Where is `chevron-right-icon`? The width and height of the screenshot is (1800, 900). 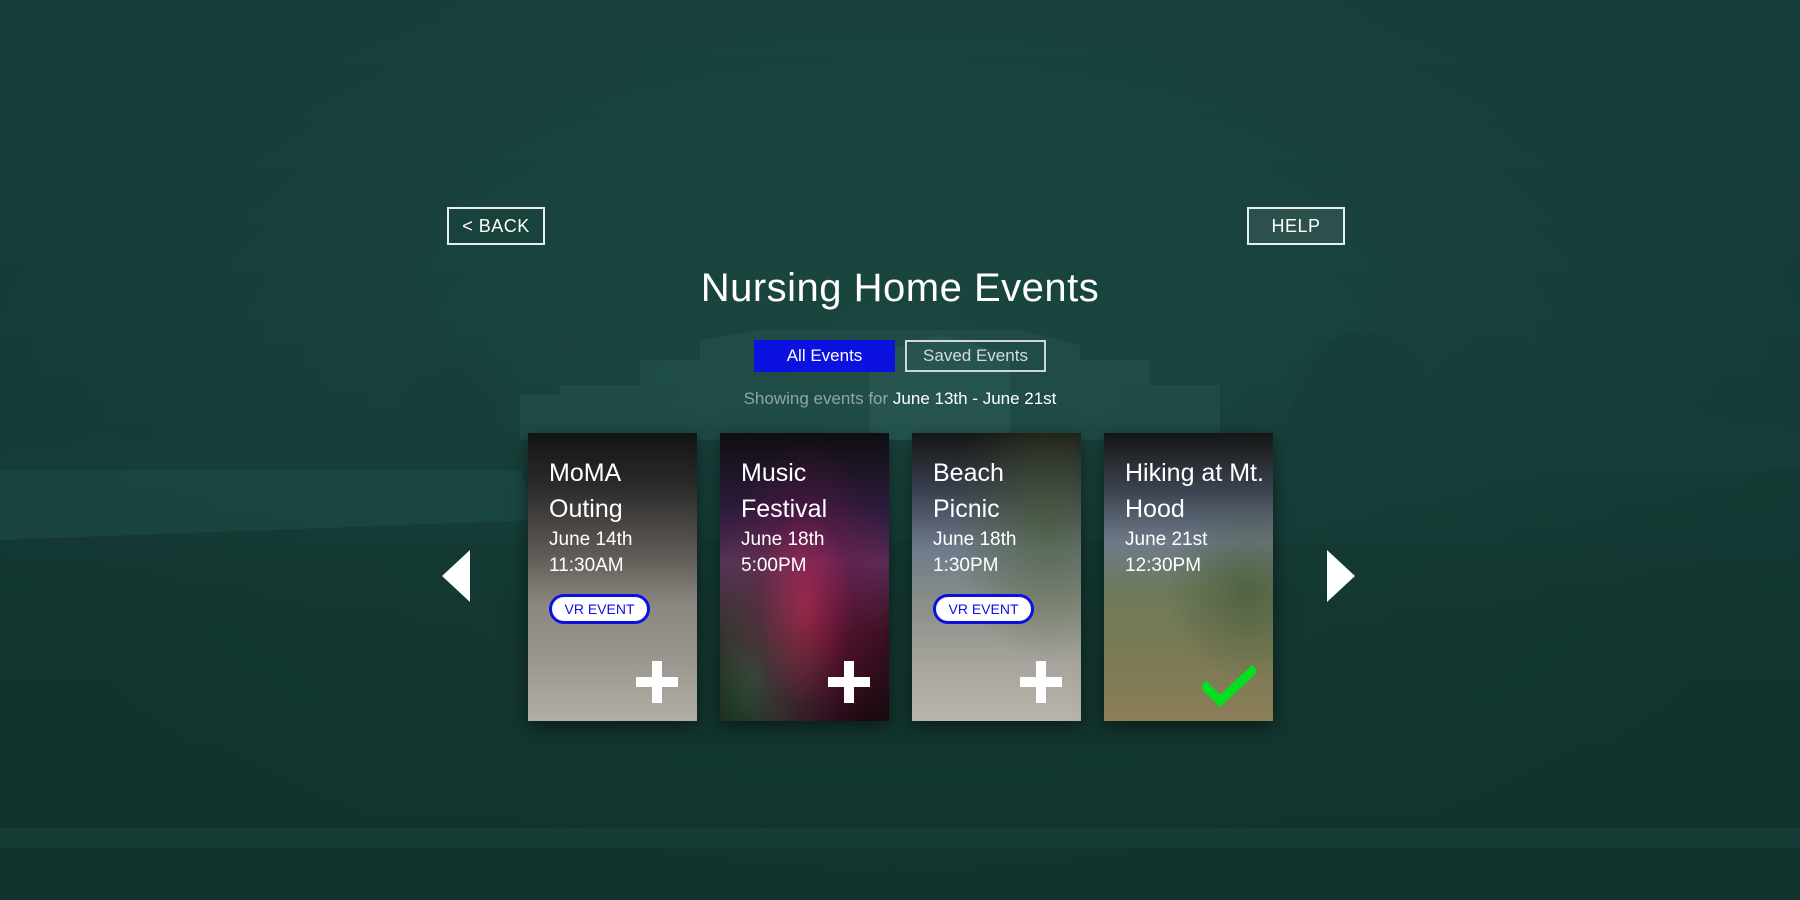 chevron-right-icon is located at coordinates (1341, 576).